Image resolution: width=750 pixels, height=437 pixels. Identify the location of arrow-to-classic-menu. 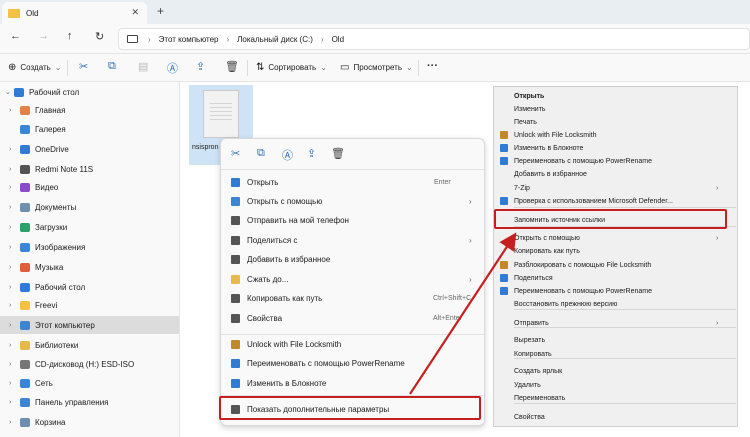
(463, 313).